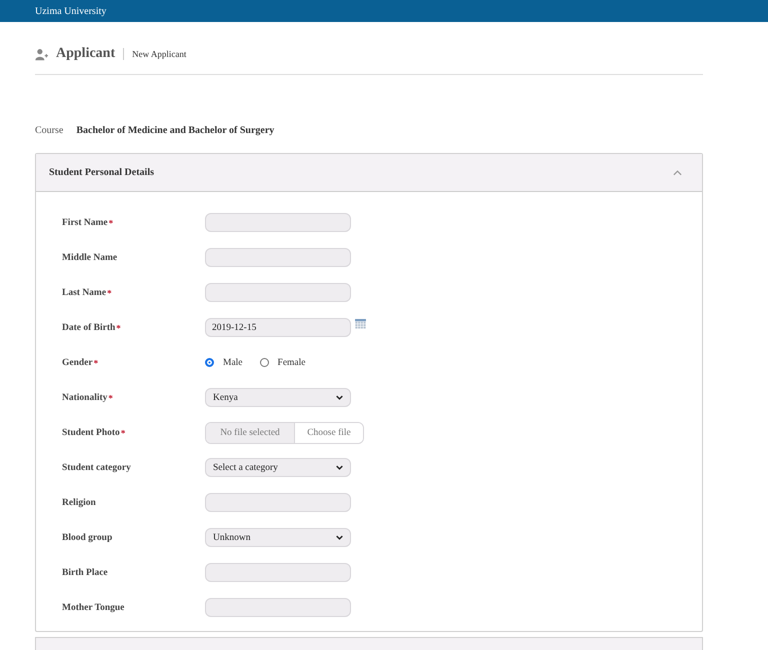 This screenshot has width=768, height=650. I want to click on add-user-icon, so click(41, 54).